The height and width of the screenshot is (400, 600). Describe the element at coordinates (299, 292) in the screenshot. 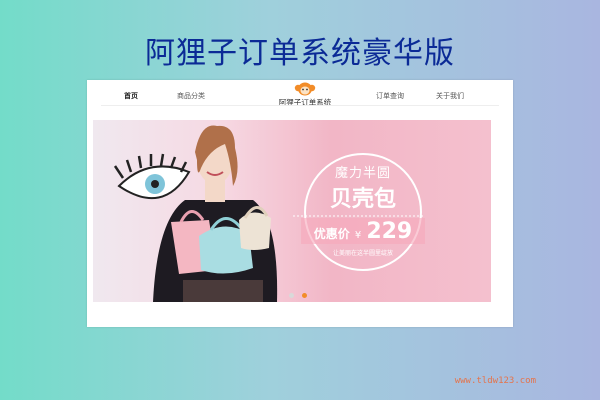

I see `carousel-dots` at that location.